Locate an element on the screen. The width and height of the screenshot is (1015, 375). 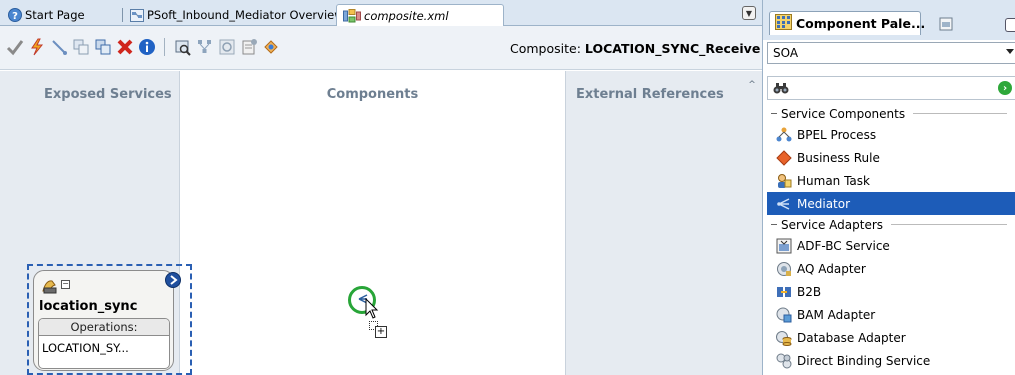
tab-overview: PSoft_Inbound_Mediator Overview is located at coordinates (233, 15).